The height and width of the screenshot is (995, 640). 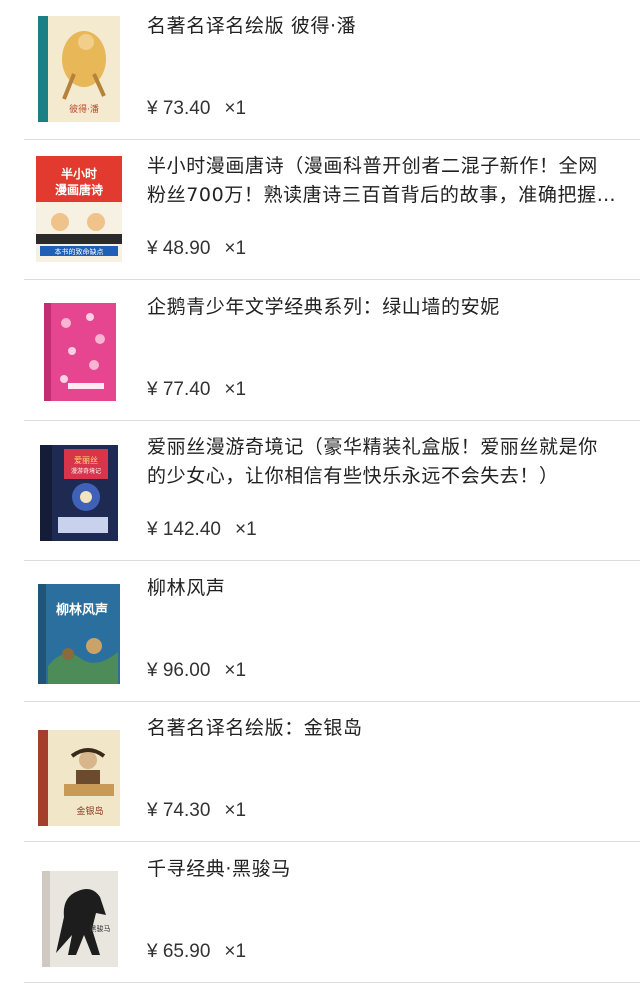 I want to click on item-price: ¥ 142.40, so click(x=184, y=529).